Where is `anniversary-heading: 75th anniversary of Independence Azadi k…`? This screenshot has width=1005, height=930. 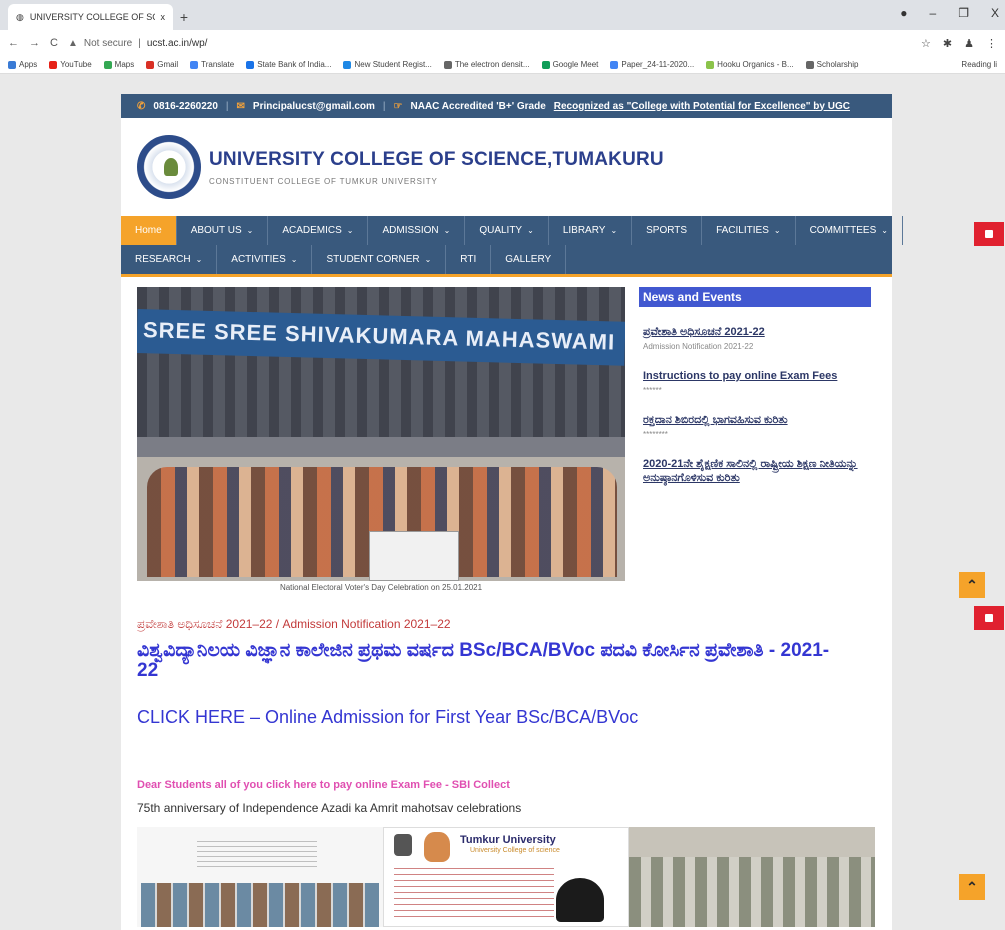 anniversary-heading: 75th anniversary of Independence Azadi k… is located at coordinates (329, 808).